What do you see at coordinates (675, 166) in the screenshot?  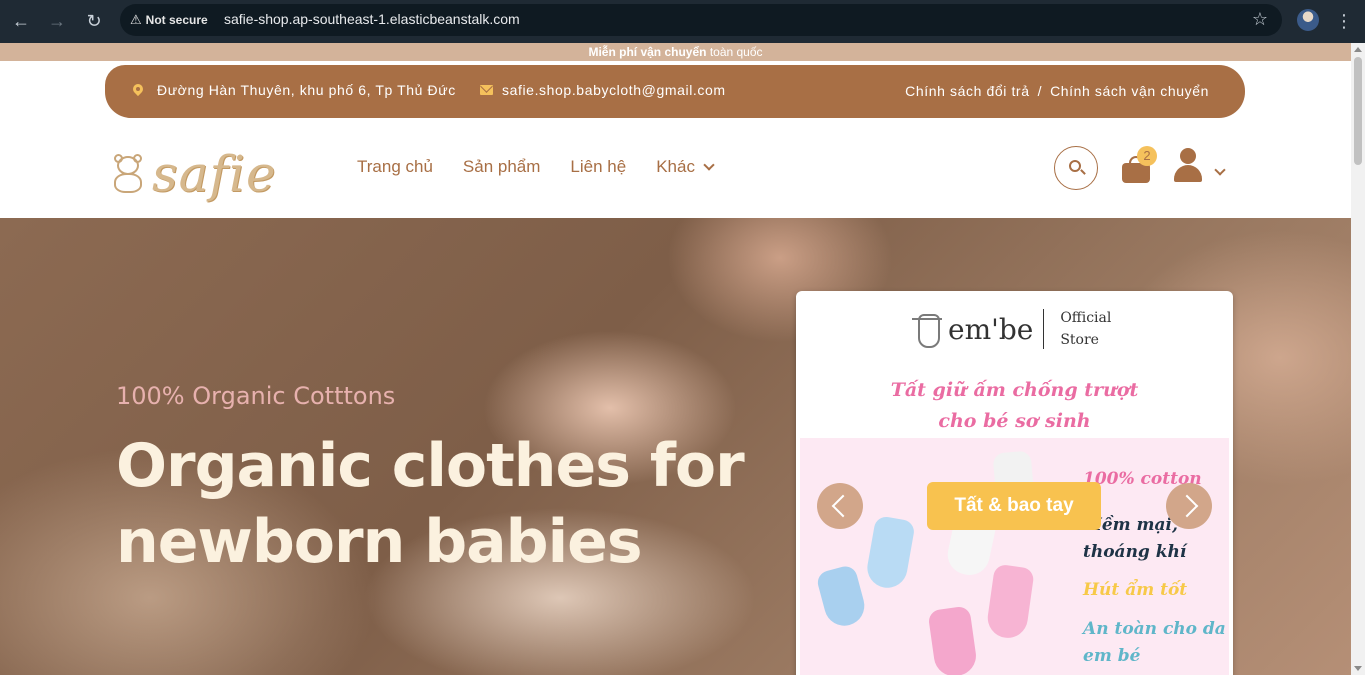 I see `nav-more-label: Khác` at bounding box center [675, 166].